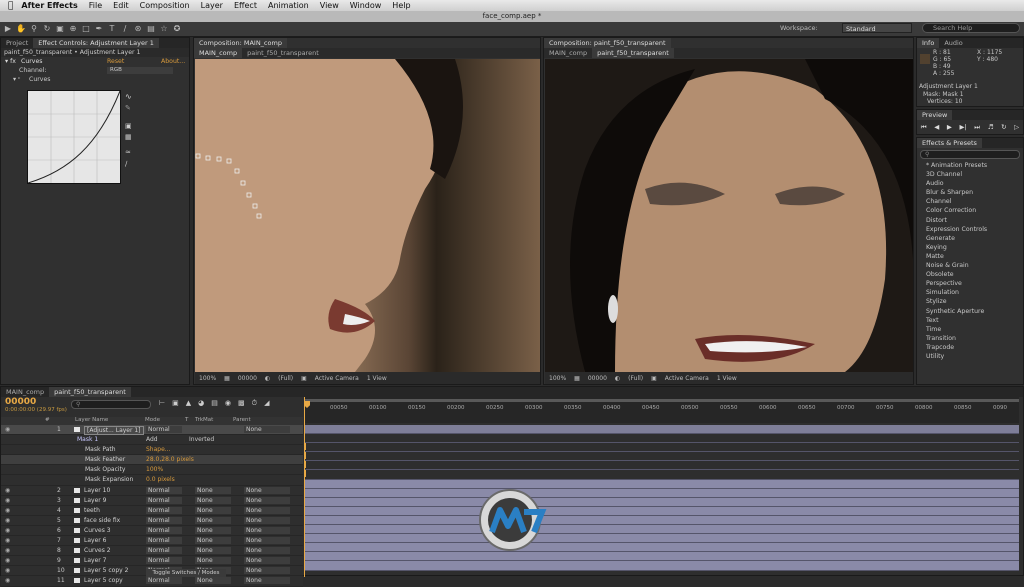 The image size is (1024, 587). What do you see at coordinates (34, 29) in the screenshot?
I see `zoom-tool-icon: ⚲` at bounding box center [34, 29].